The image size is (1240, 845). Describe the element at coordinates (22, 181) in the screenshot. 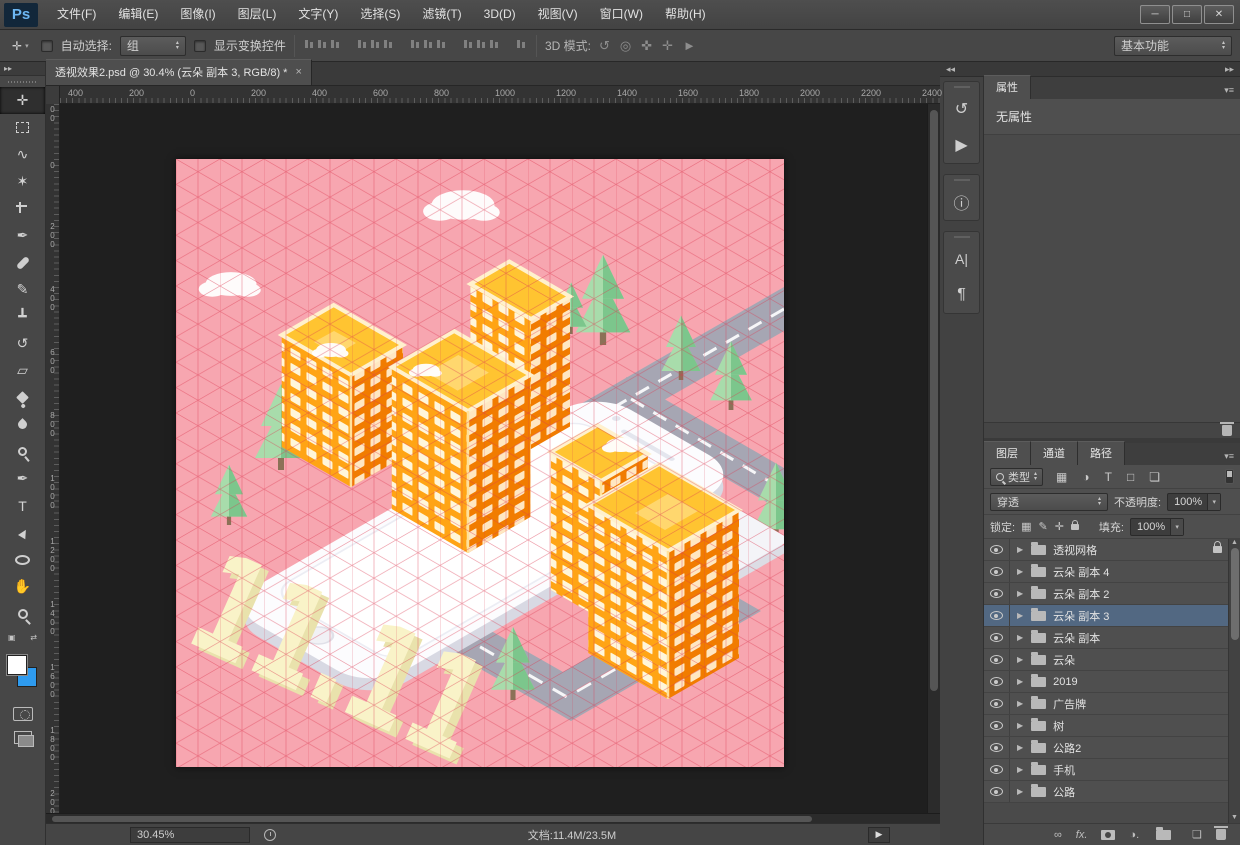

I see `quick-selection-tool: ✶` at that location.